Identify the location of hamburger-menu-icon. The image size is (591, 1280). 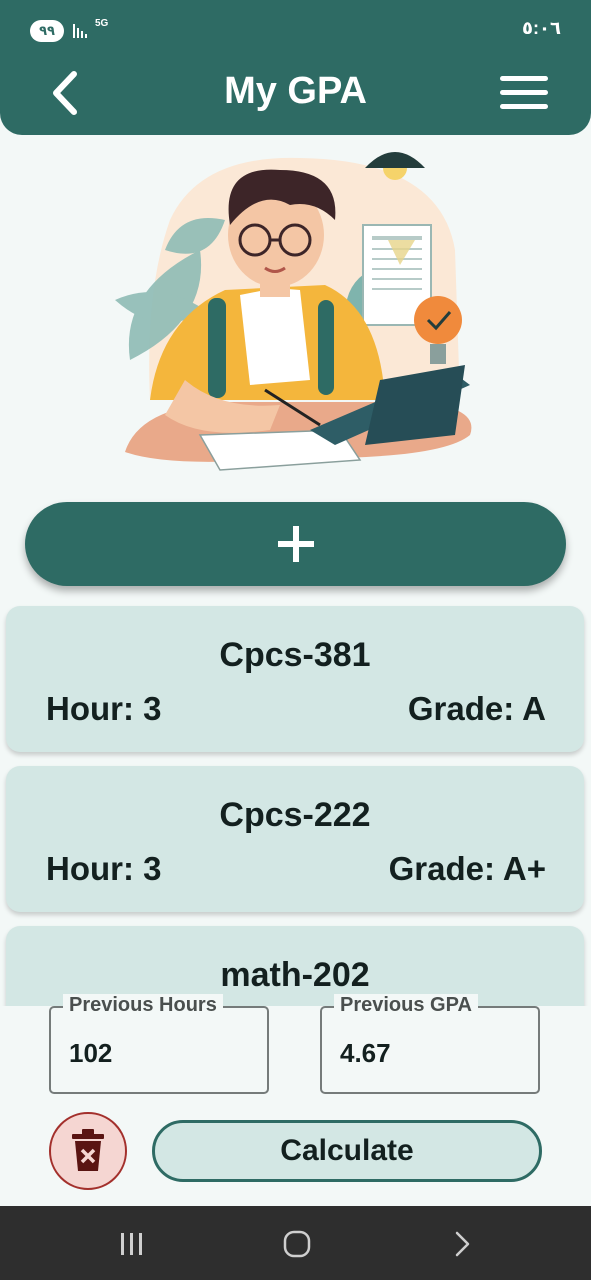
(524, 78).